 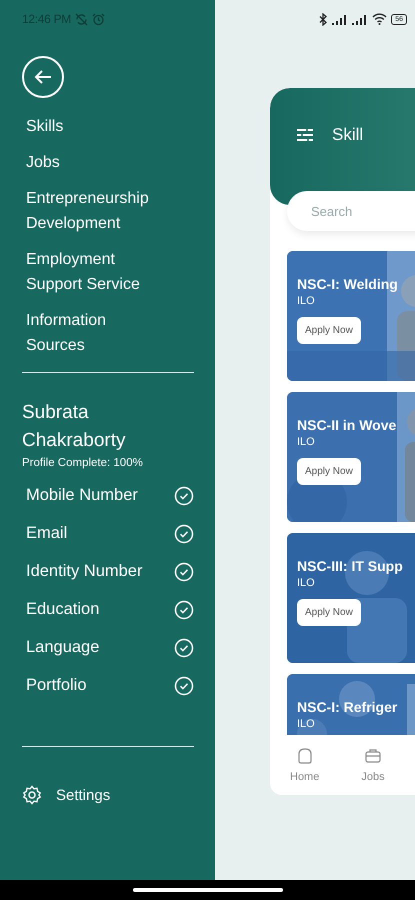 What do you see at coordinates (63, 609) in the screenshot?
I see `profile-item-label: Education` at bounding box center [63, 609].